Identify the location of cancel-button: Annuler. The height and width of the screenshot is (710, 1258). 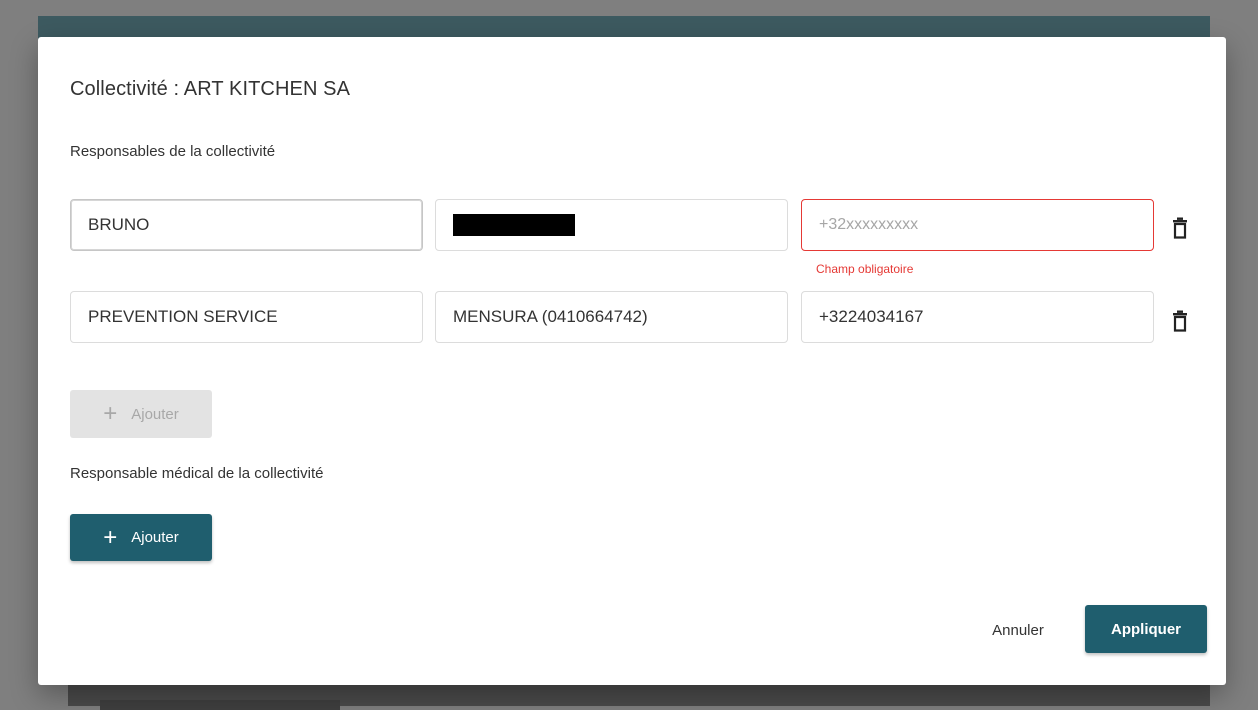
(1018, 630).